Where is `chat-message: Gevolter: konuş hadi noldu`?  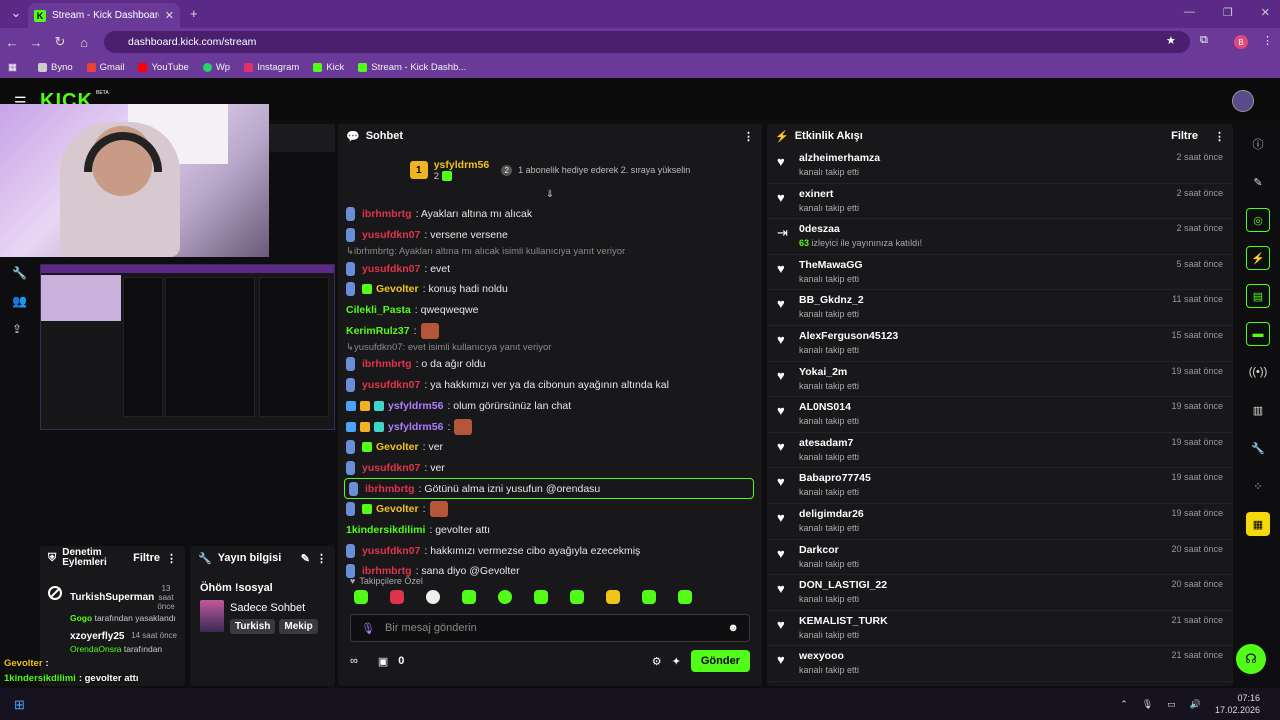
chat-message: Gevolter: konuş hadi noldu is located at coordinates (550, 289).